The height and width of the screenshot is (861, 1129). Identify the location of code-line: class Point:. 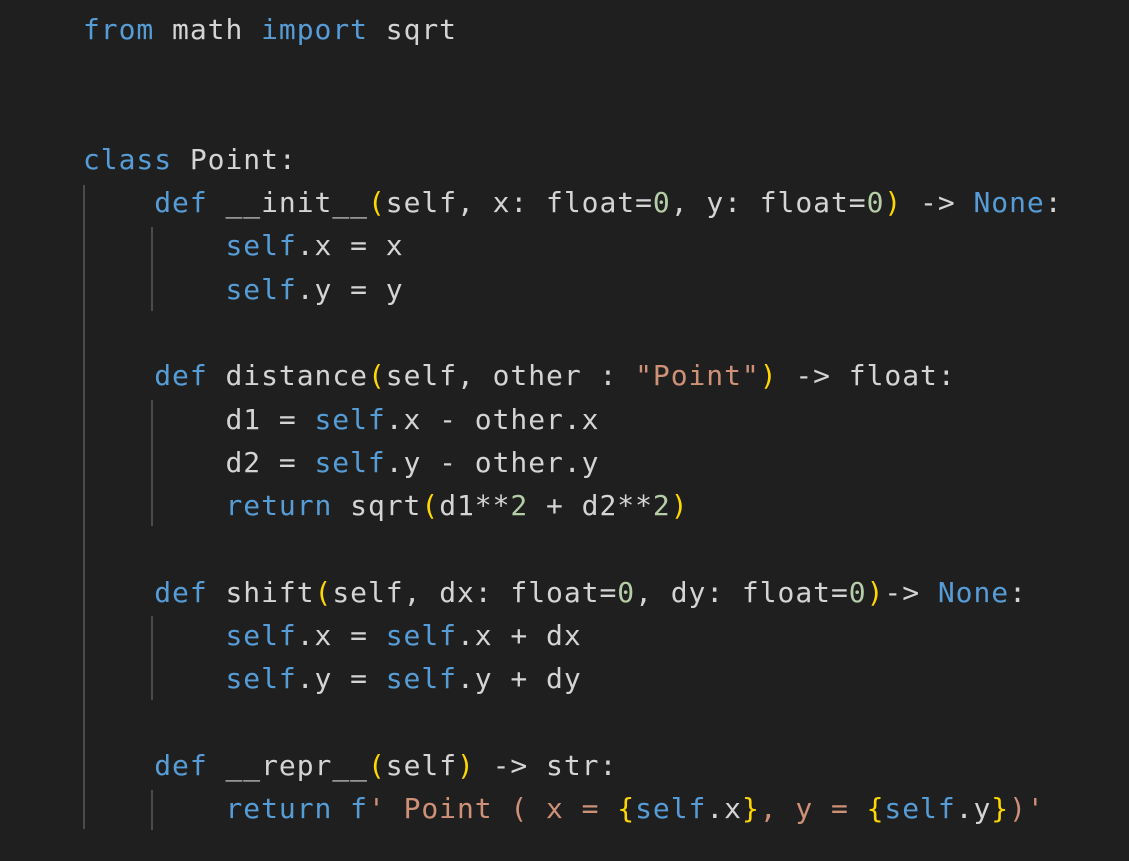
(573, 159).